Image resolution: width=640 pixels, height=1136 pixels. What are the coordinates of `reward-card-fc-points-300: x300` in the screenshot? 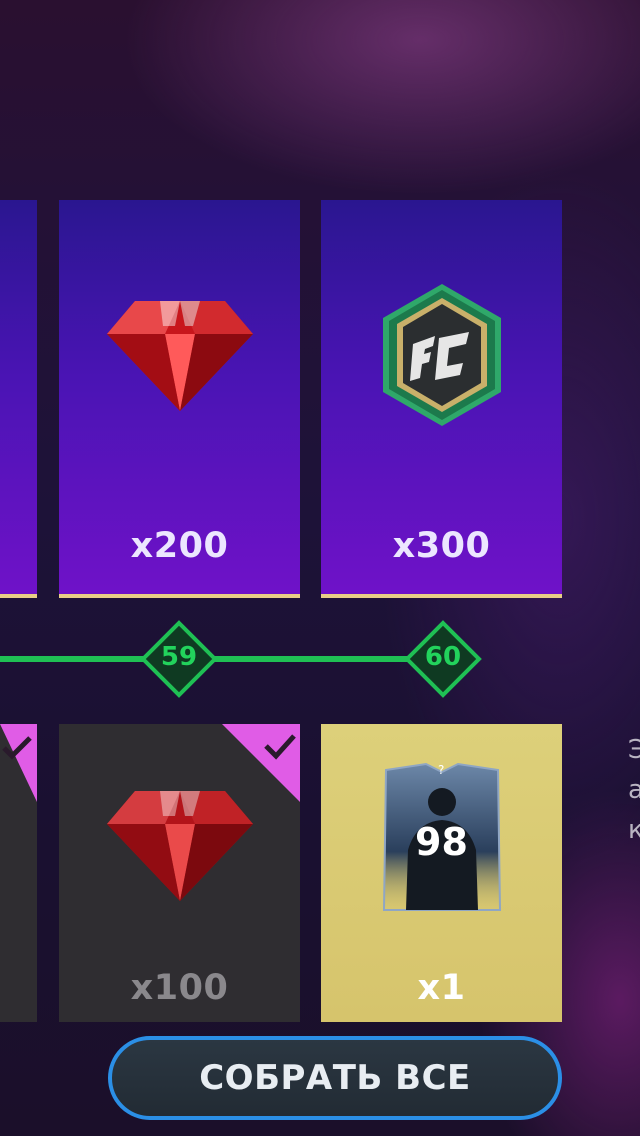 It's located at (441, 399).